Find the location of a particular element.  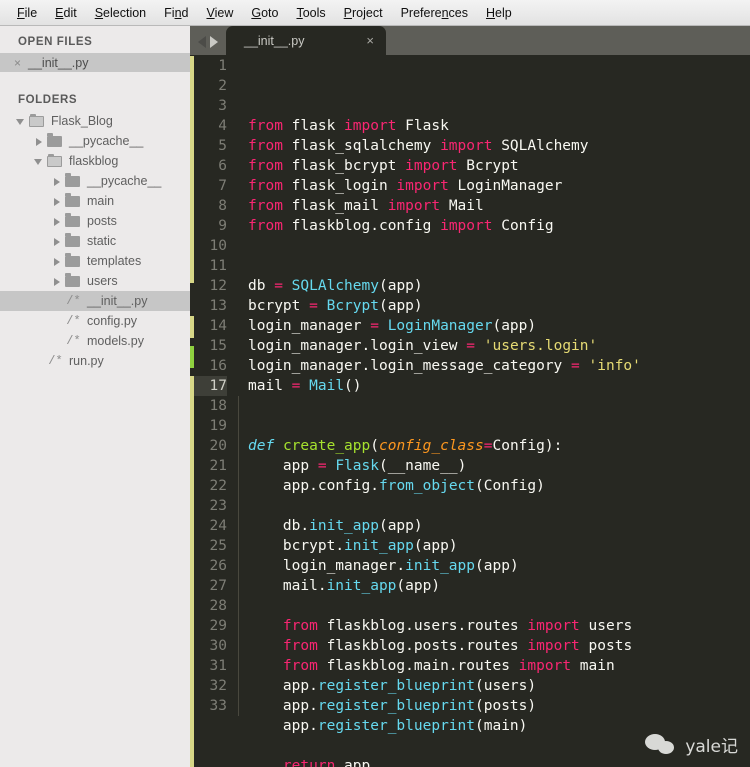

tree-file-initpy: /* __init__.py is located at coordinates (95, 301).